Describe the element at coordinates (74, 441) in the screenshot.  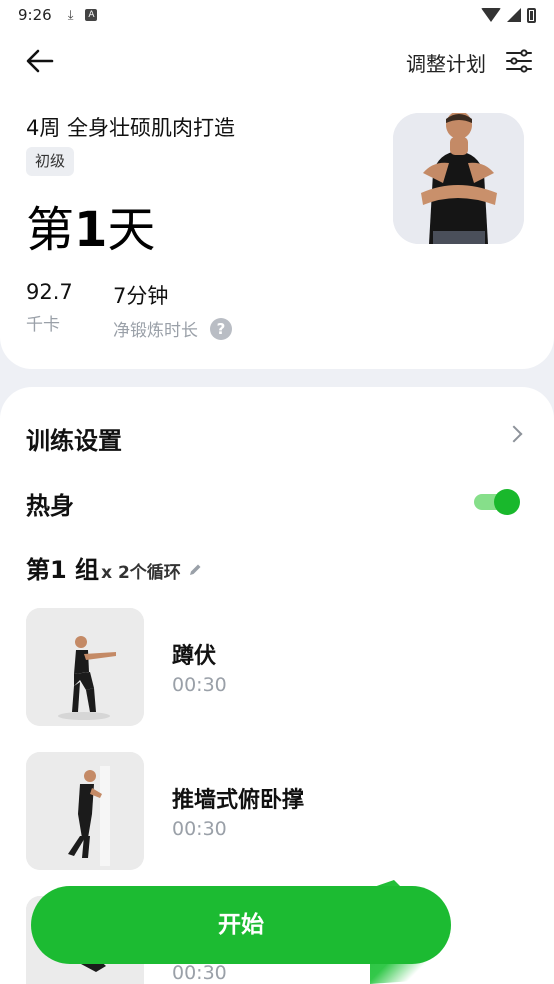
I see `training-settings-label: 训练设置` at that location.